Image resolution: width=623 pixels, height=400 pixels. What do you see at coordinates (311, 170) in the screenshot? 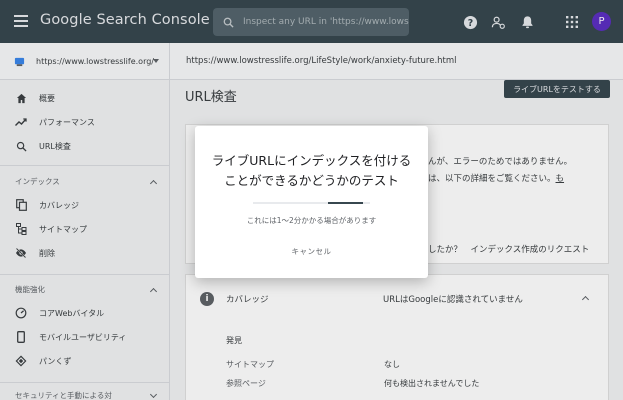
I see `dialog-title: ライブURLにインデックスを付けることができるかどうかのテスト` at bounding box center [311, 170].